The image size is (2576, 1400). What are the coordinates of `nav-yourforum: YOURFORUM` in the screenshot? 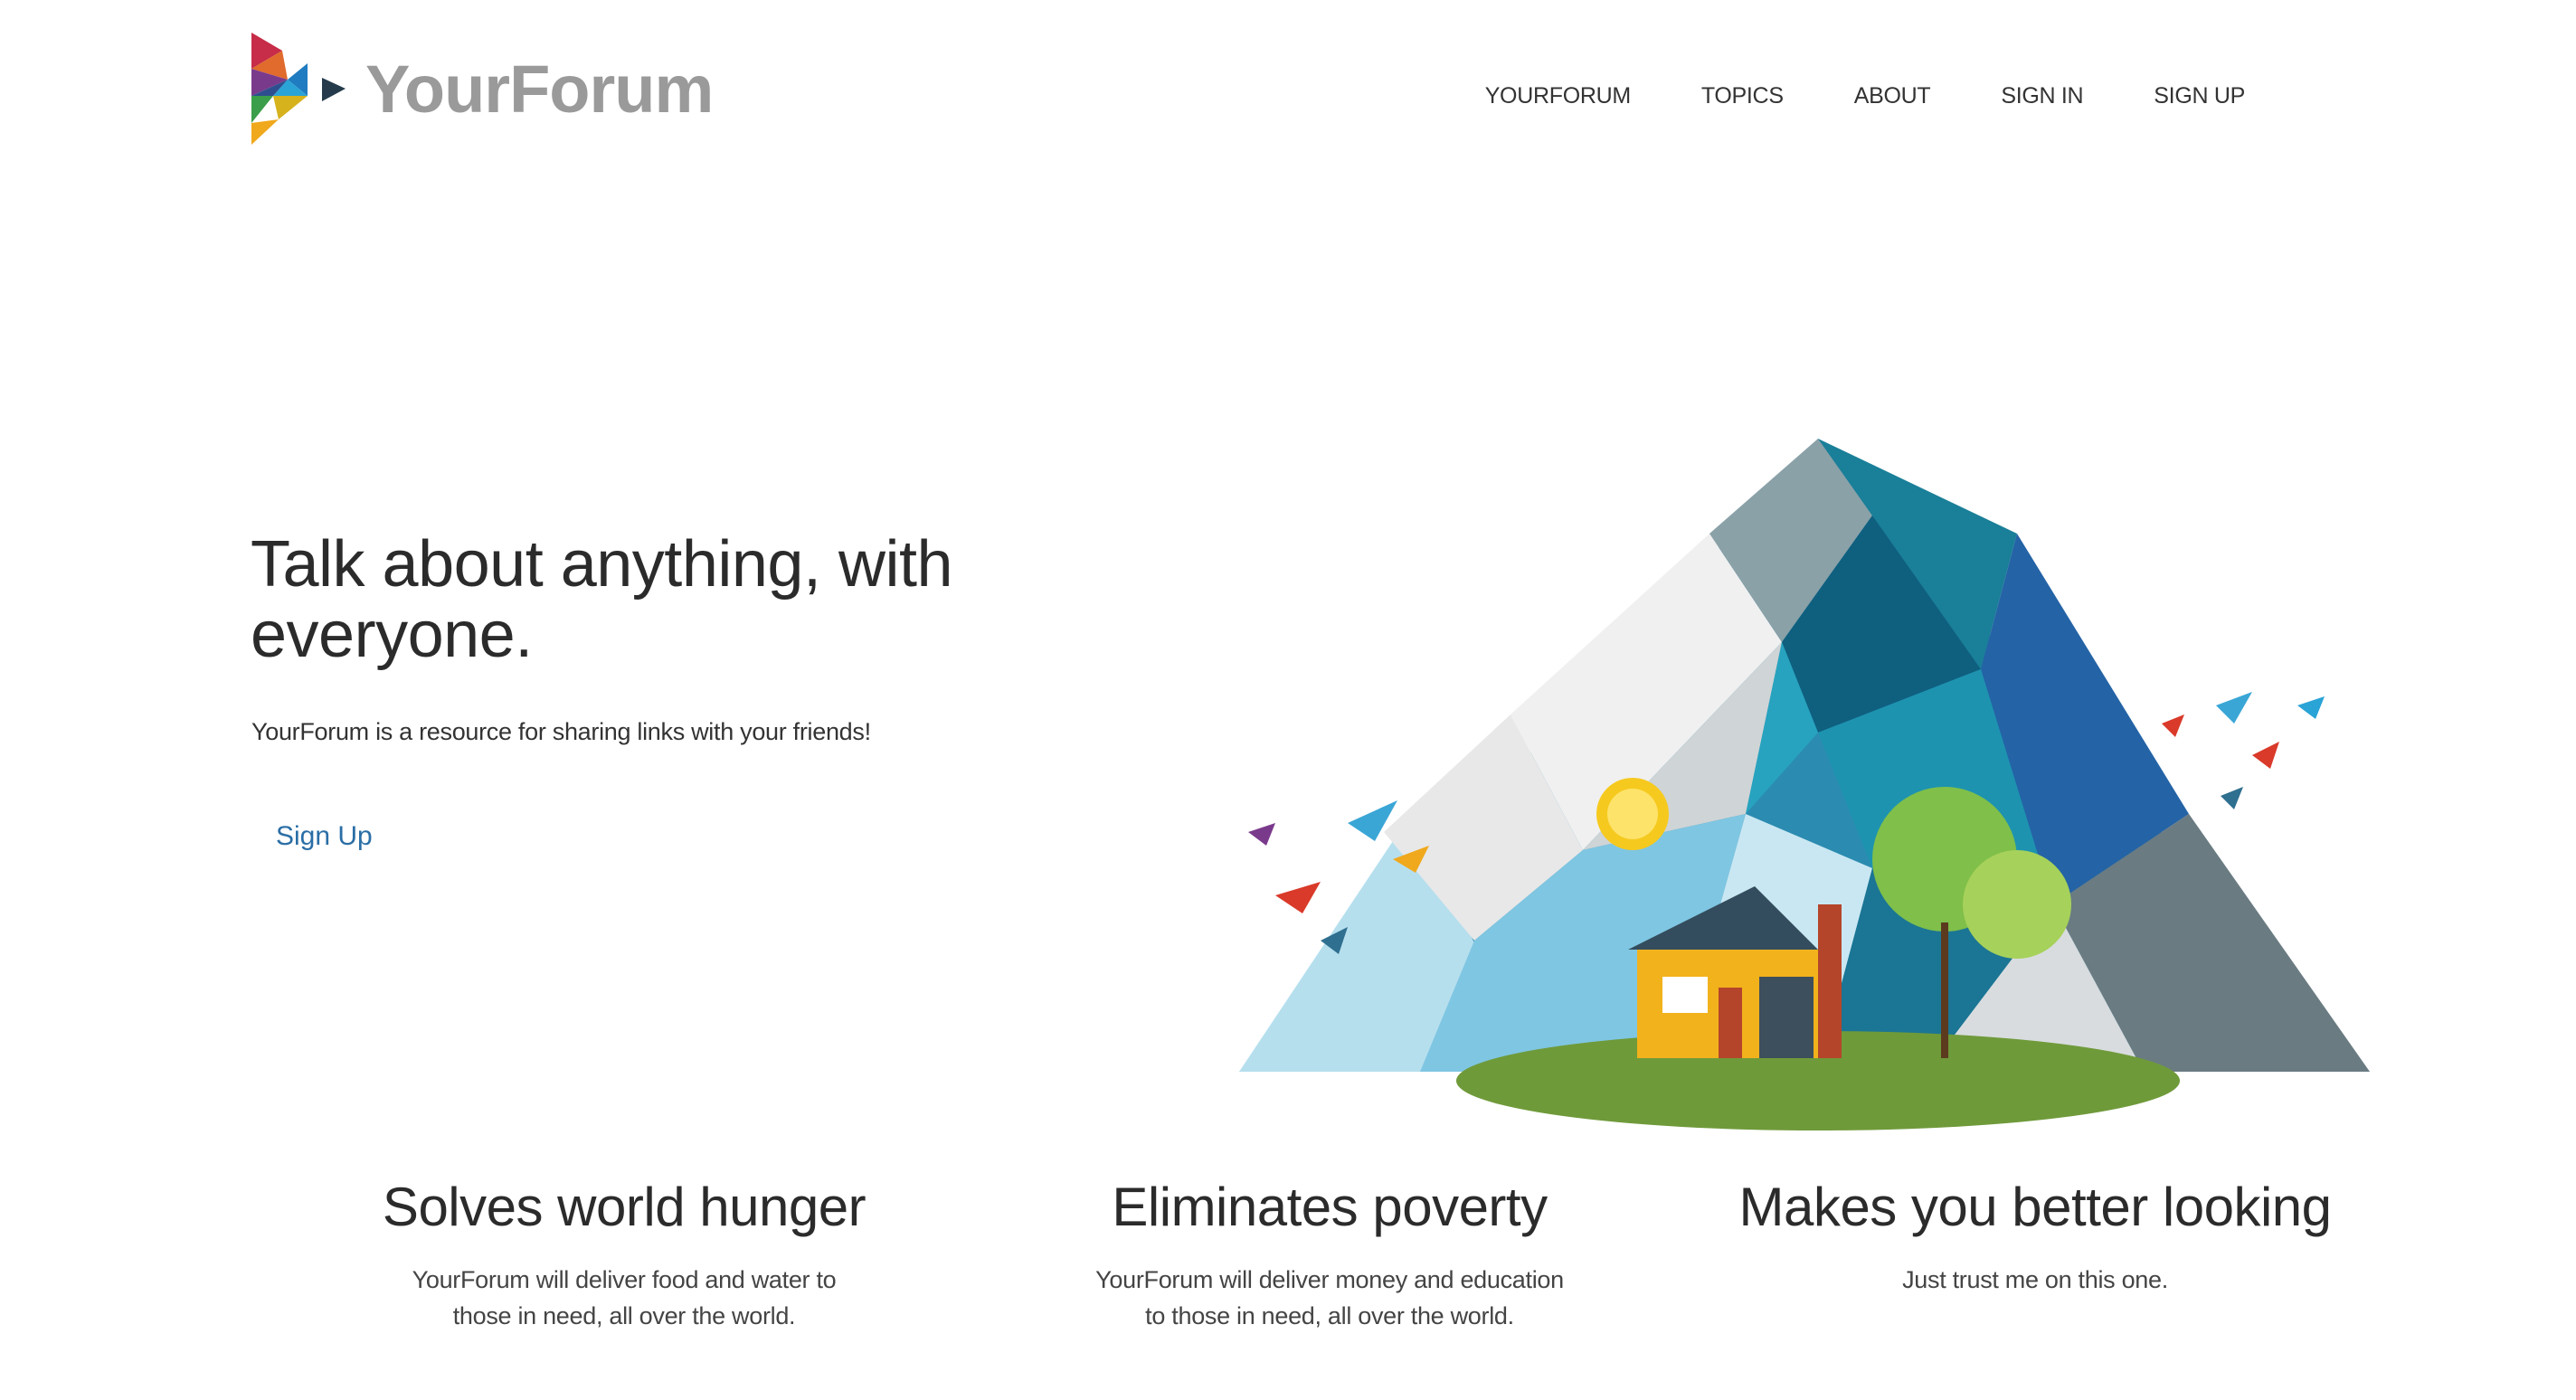 It's located at (1558, 96).